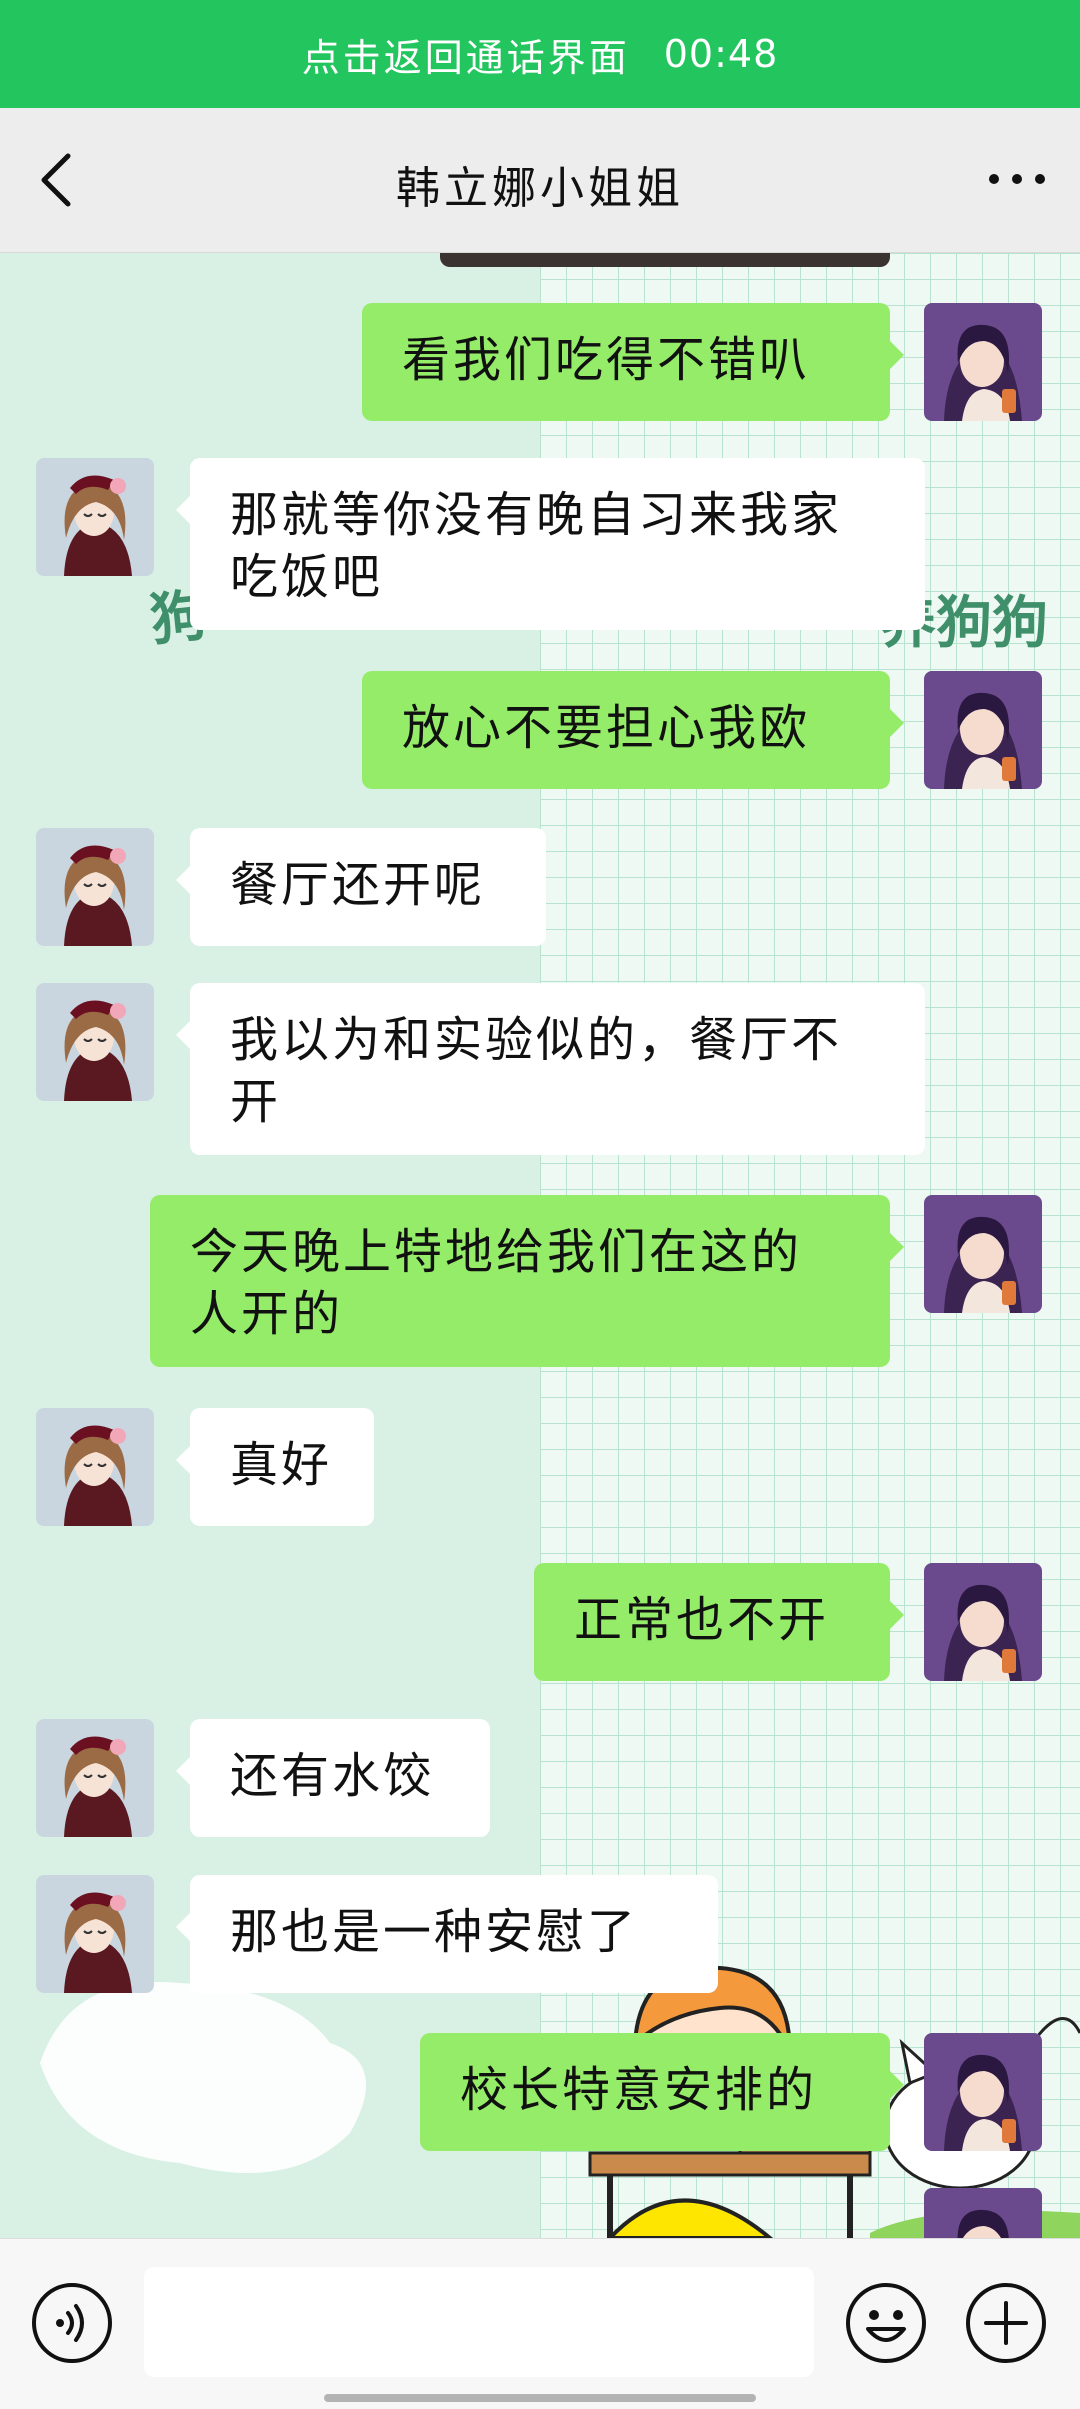  I want to click on message-text: 真好, so click(281, 1465).